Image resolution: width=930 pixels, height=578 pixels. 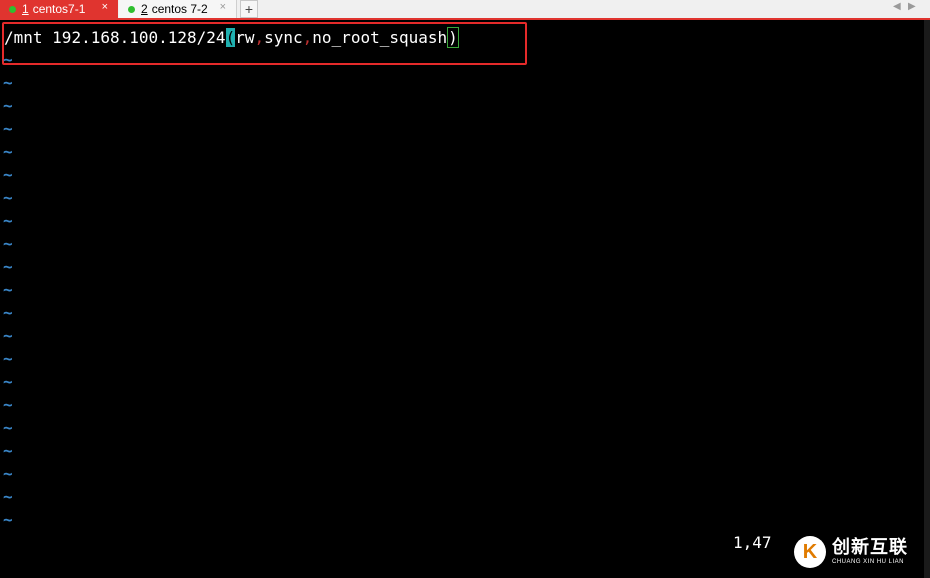 I want to click on logo-subtitle: CHUANG XIN HU LIAN, so click(x=868, y=562).